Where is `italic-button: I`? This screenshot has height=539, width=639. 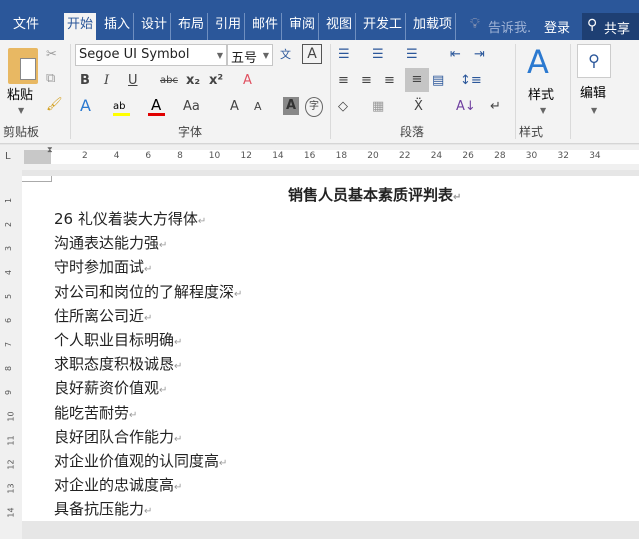 italic-button: I is located at coordinates (106, 81).